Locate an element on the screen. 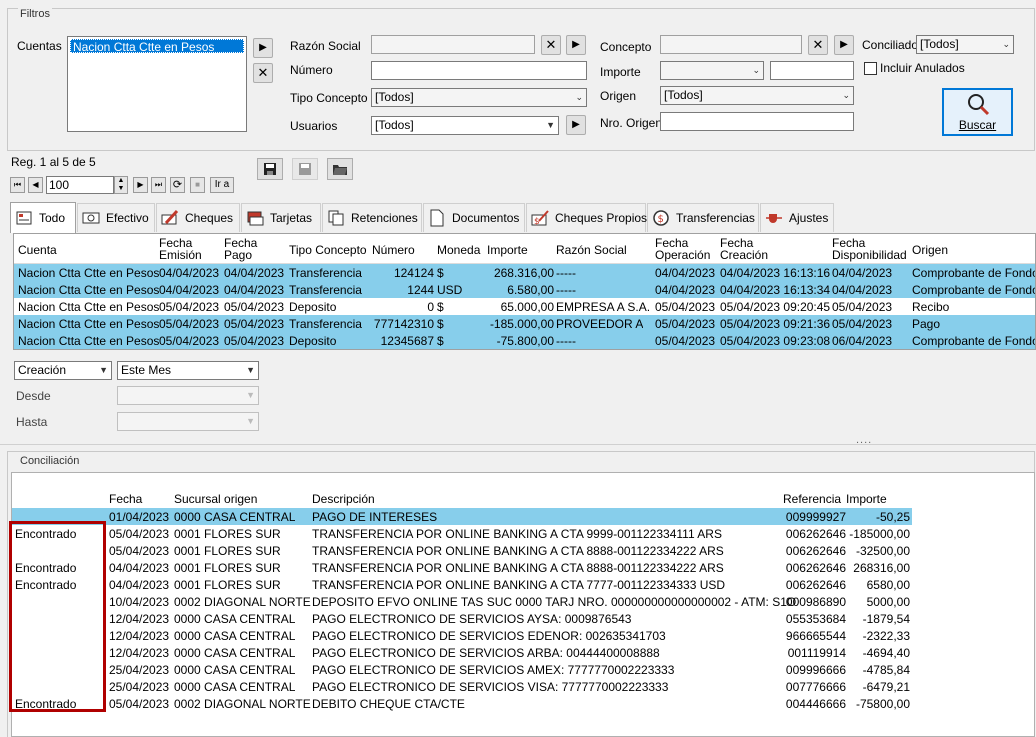 The width and height of the screenshot is (1036, 737). column-header: Razón Social is located at coordinates (591, 250).